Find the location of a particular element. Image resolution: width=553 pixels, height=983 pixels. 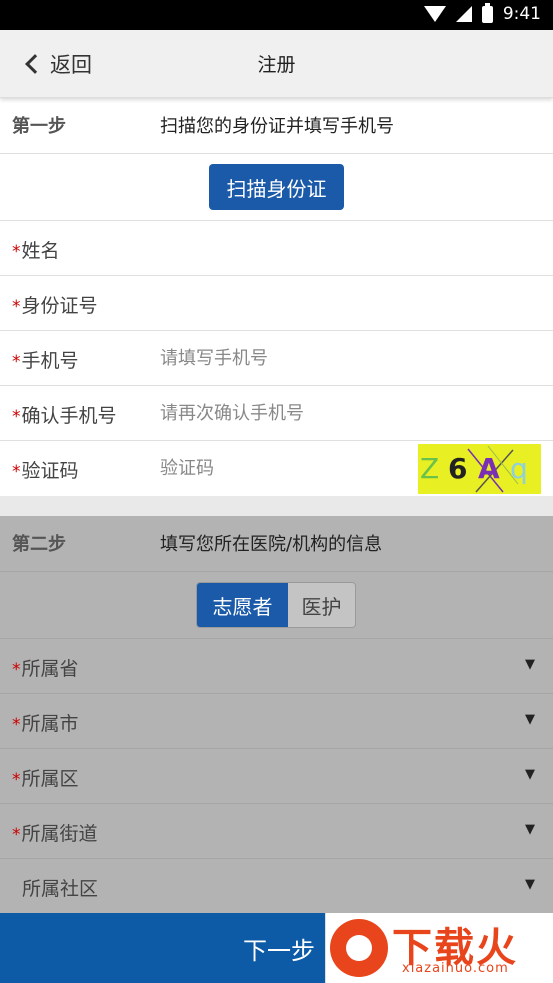

signal-icon is located at coordinates (463, 14).